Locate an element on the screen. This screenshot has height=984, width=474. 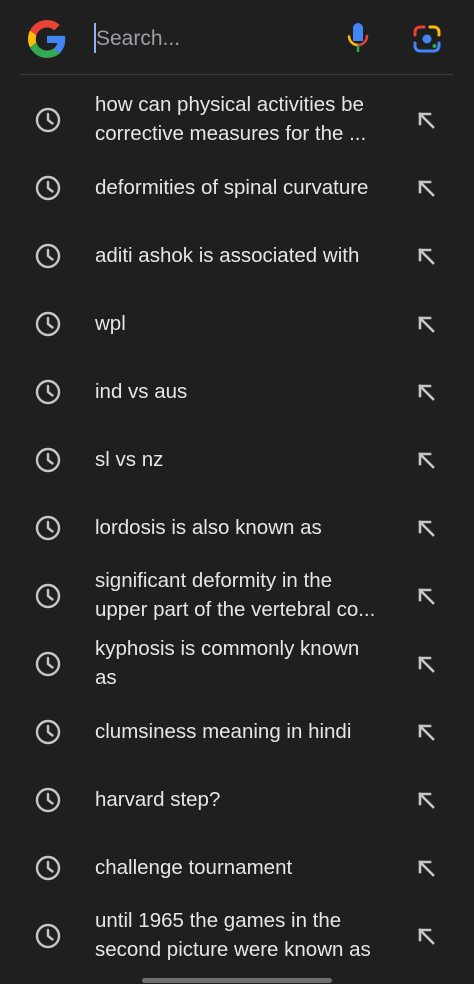
search-input is located at coordinates (214, 39).